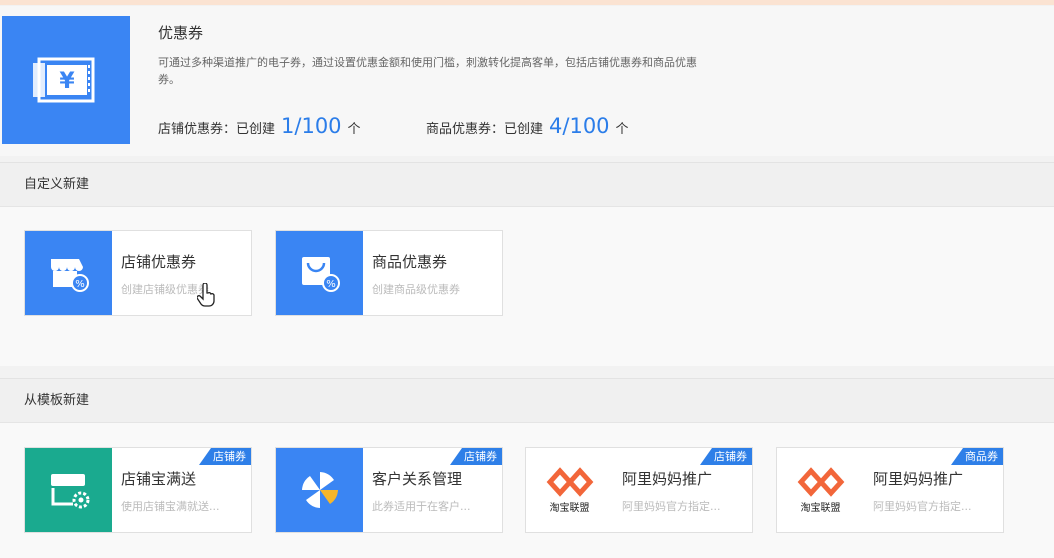  What do you see at coordinates (527, 2) in the screenshot?
I see `top-strip` at bounding box center [527, 2].